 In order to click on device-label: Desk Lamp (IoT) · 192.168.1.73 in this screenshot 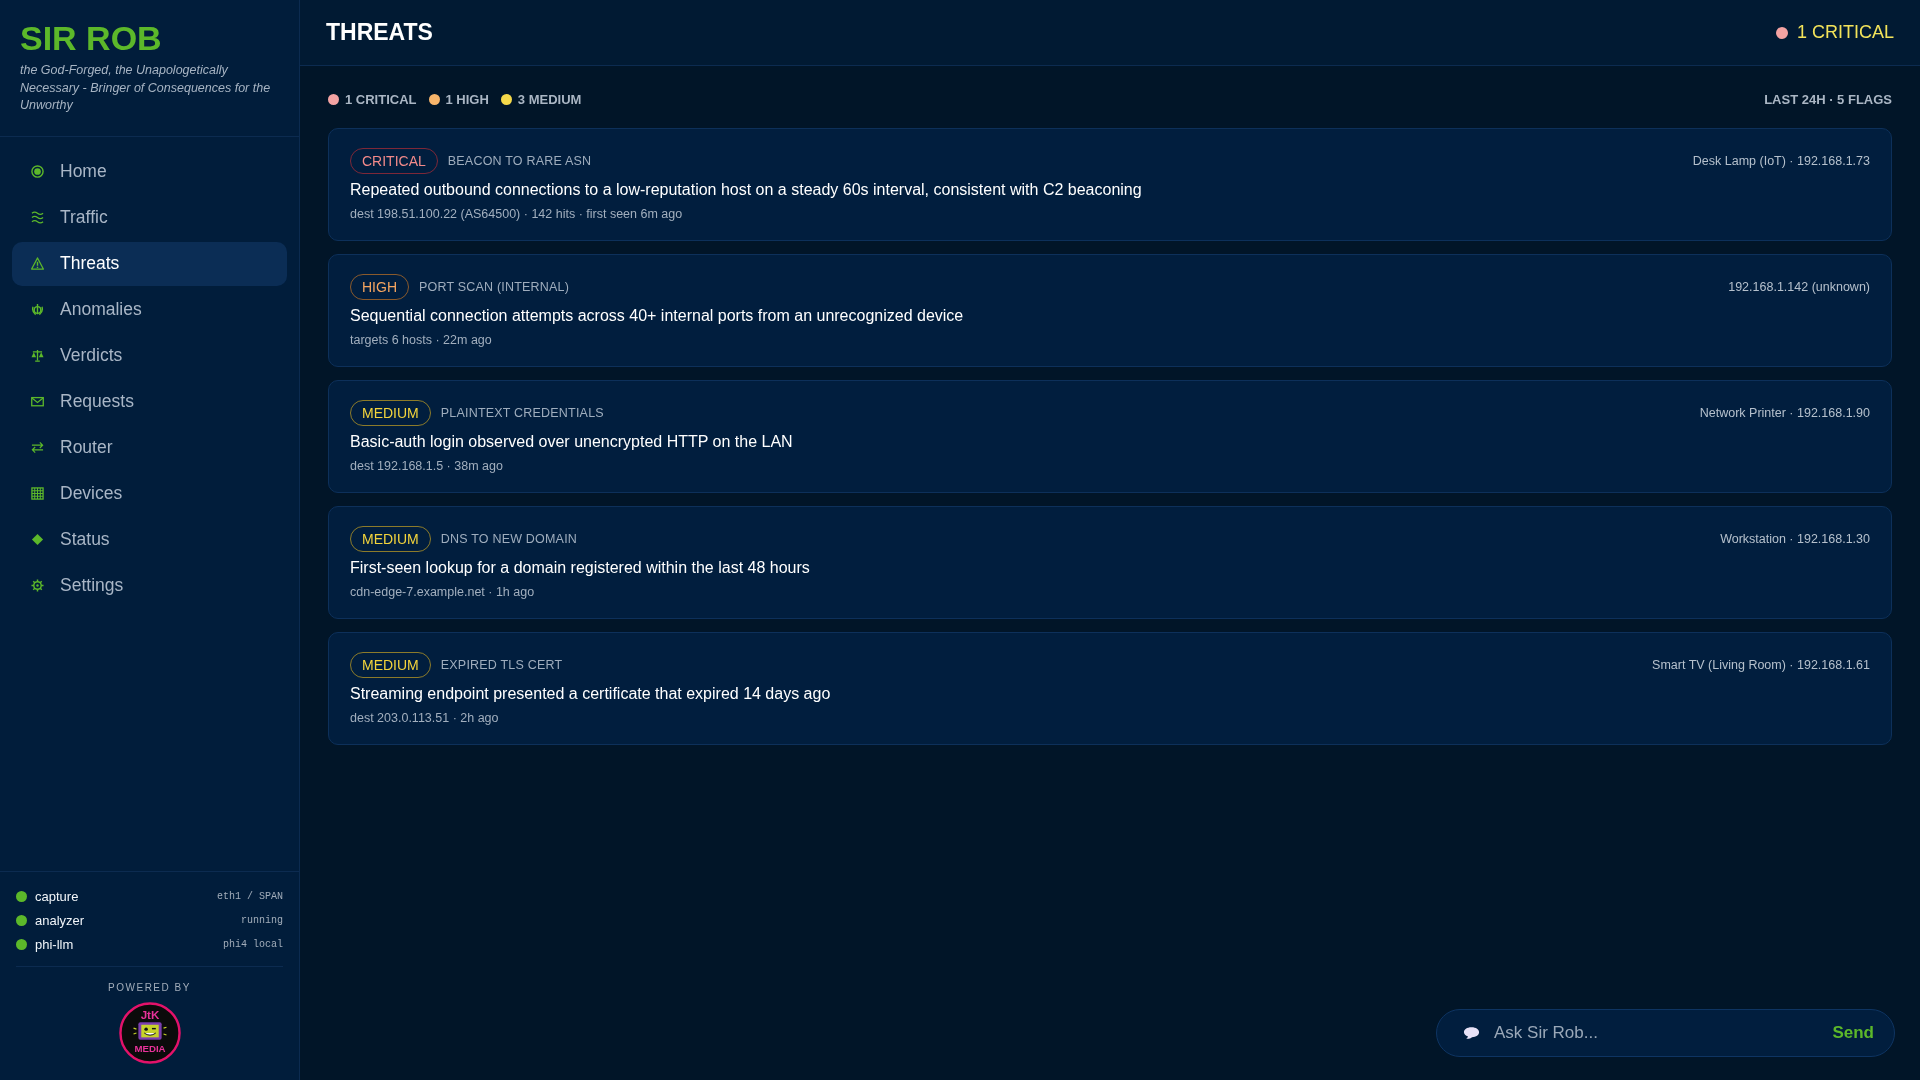, I will do `click(1781, 161)`.